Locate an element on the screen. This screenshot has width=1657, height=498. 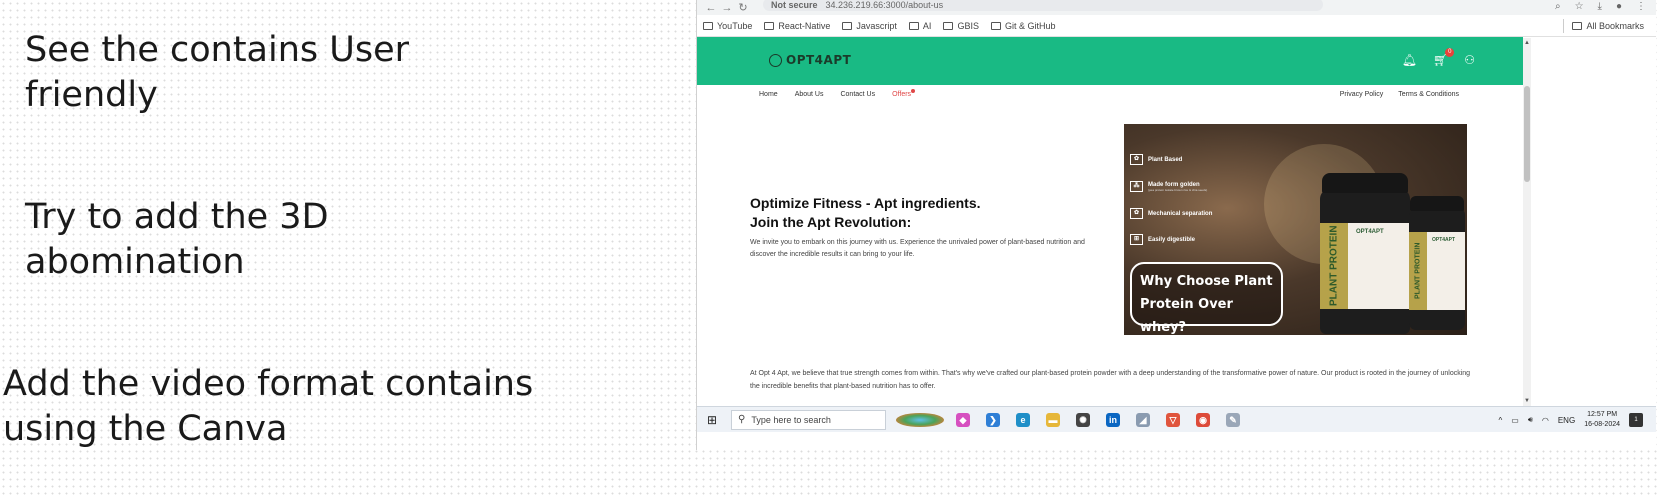
site-header: OPT4APT 🔔︎ 🛒︎ 0 ⚇ is located at coordinates (1110, 61).